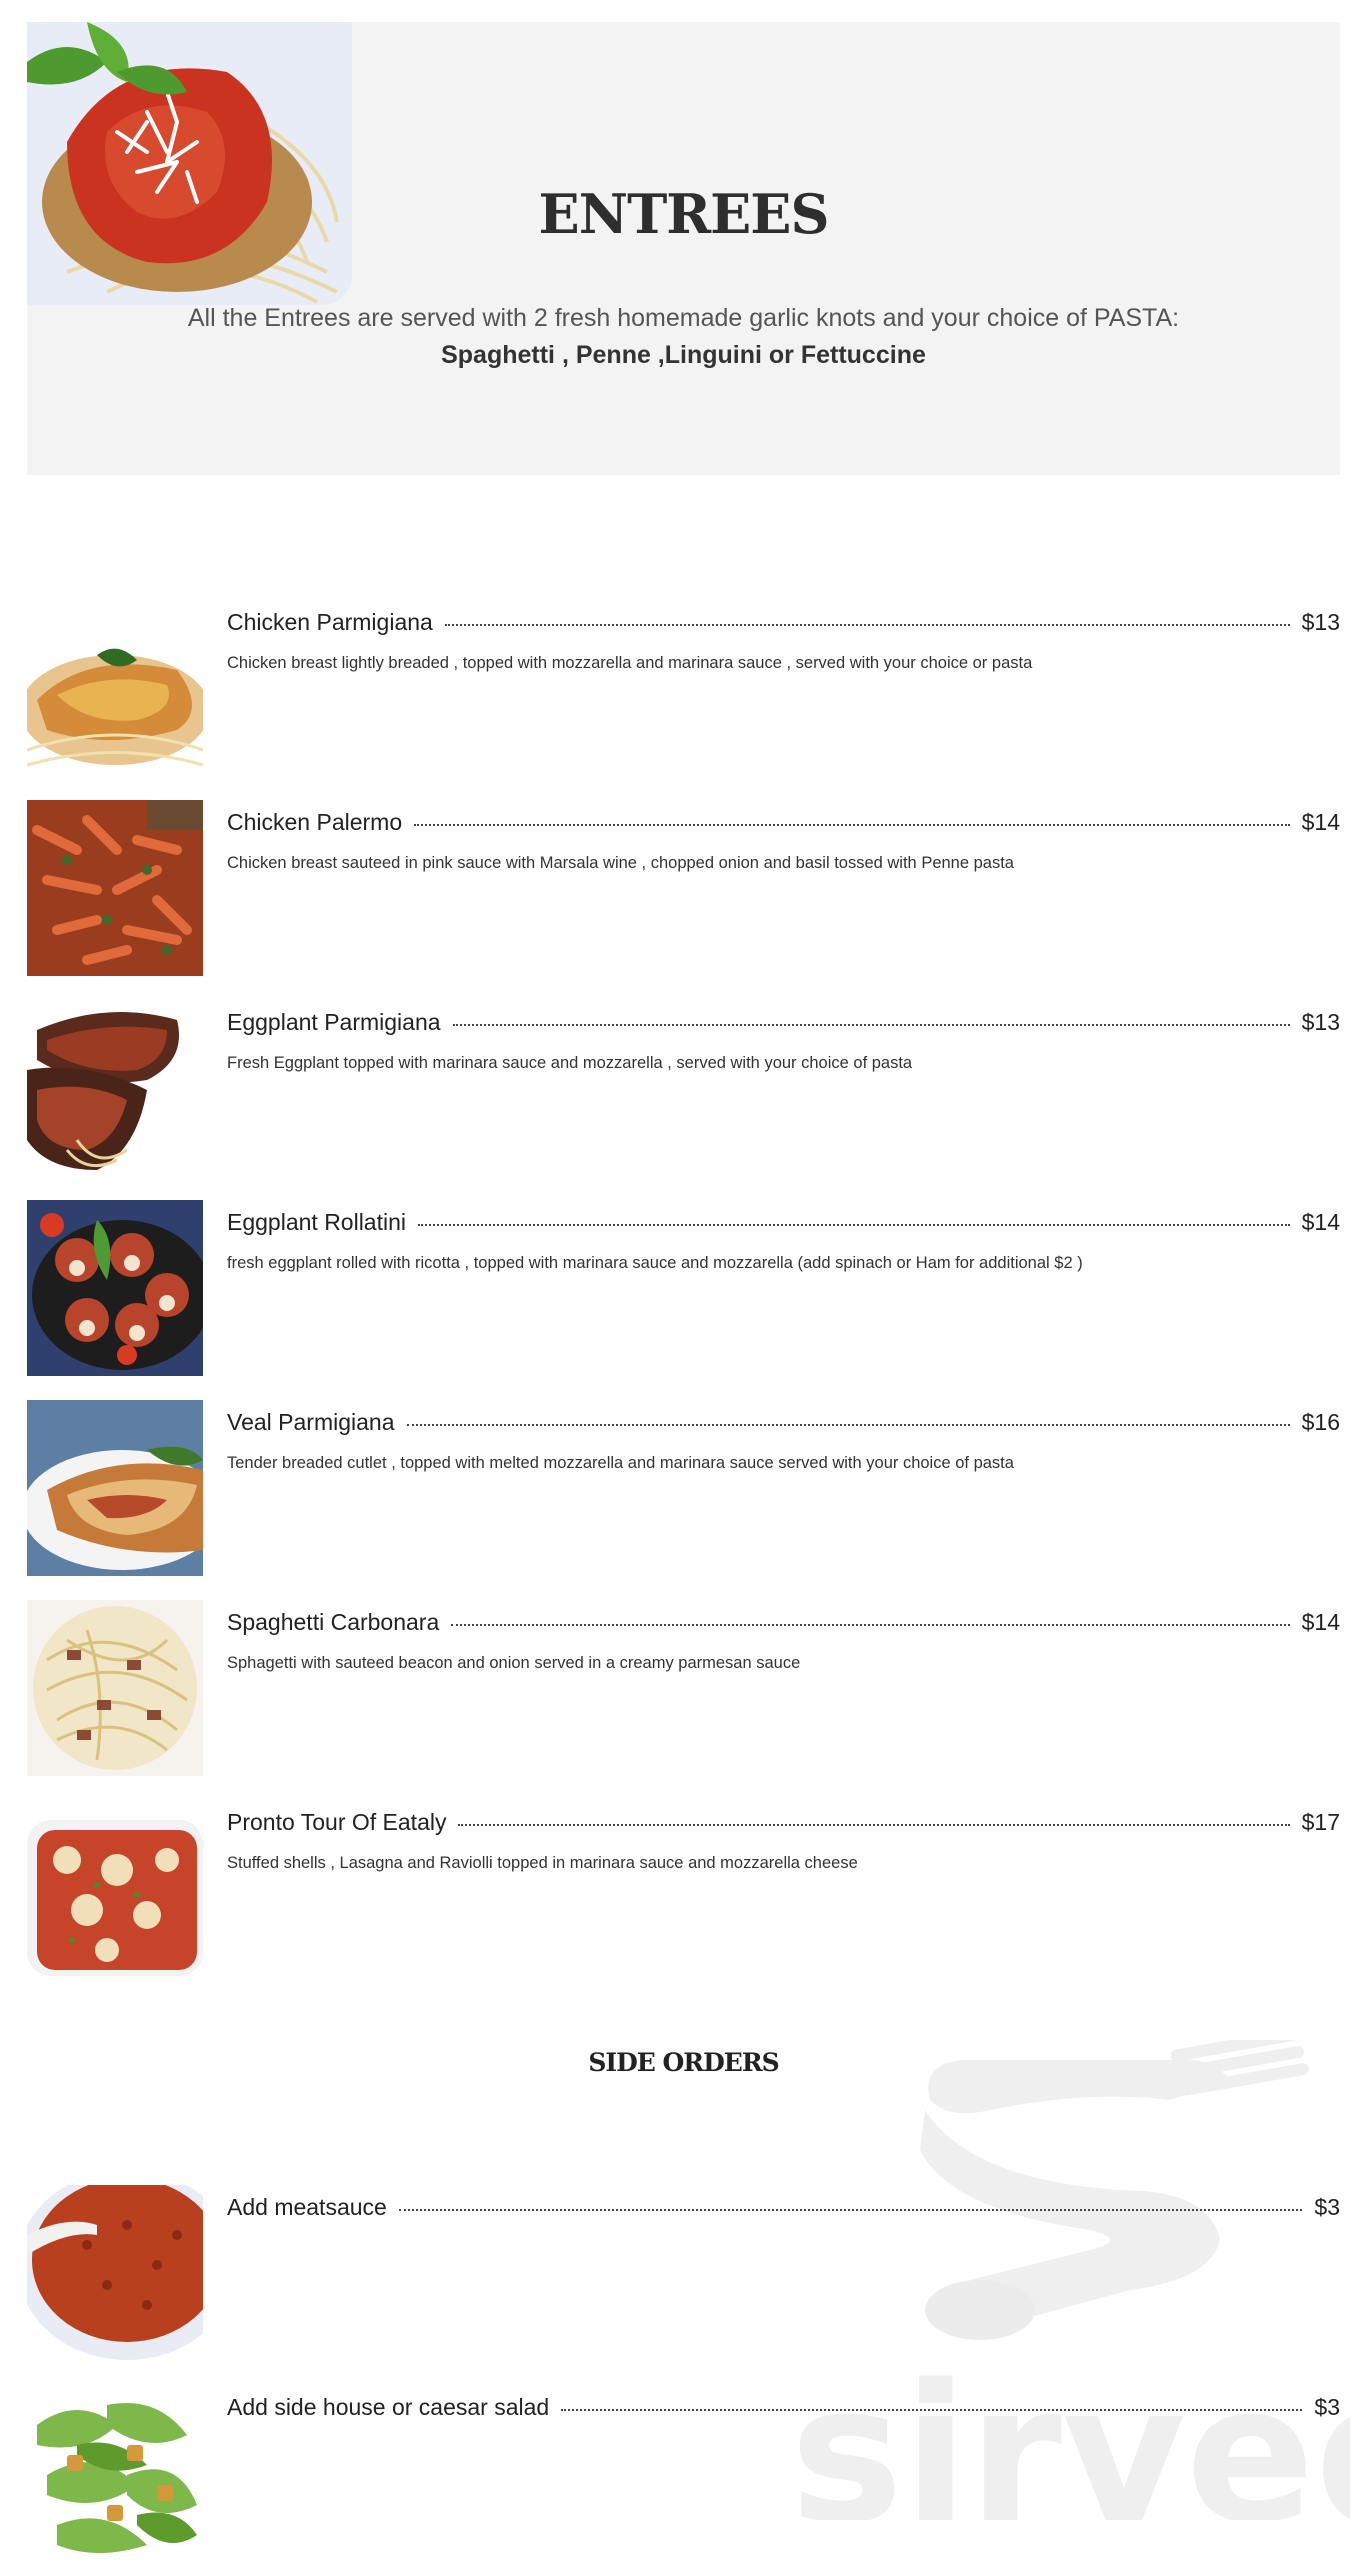 The width and height of the screenshot is (1367, 2561). What do you see at coordinates (115, 1088) in the screenshot?
I see `eggplant-parmigiana-image` at bounding box center [115, 1088].